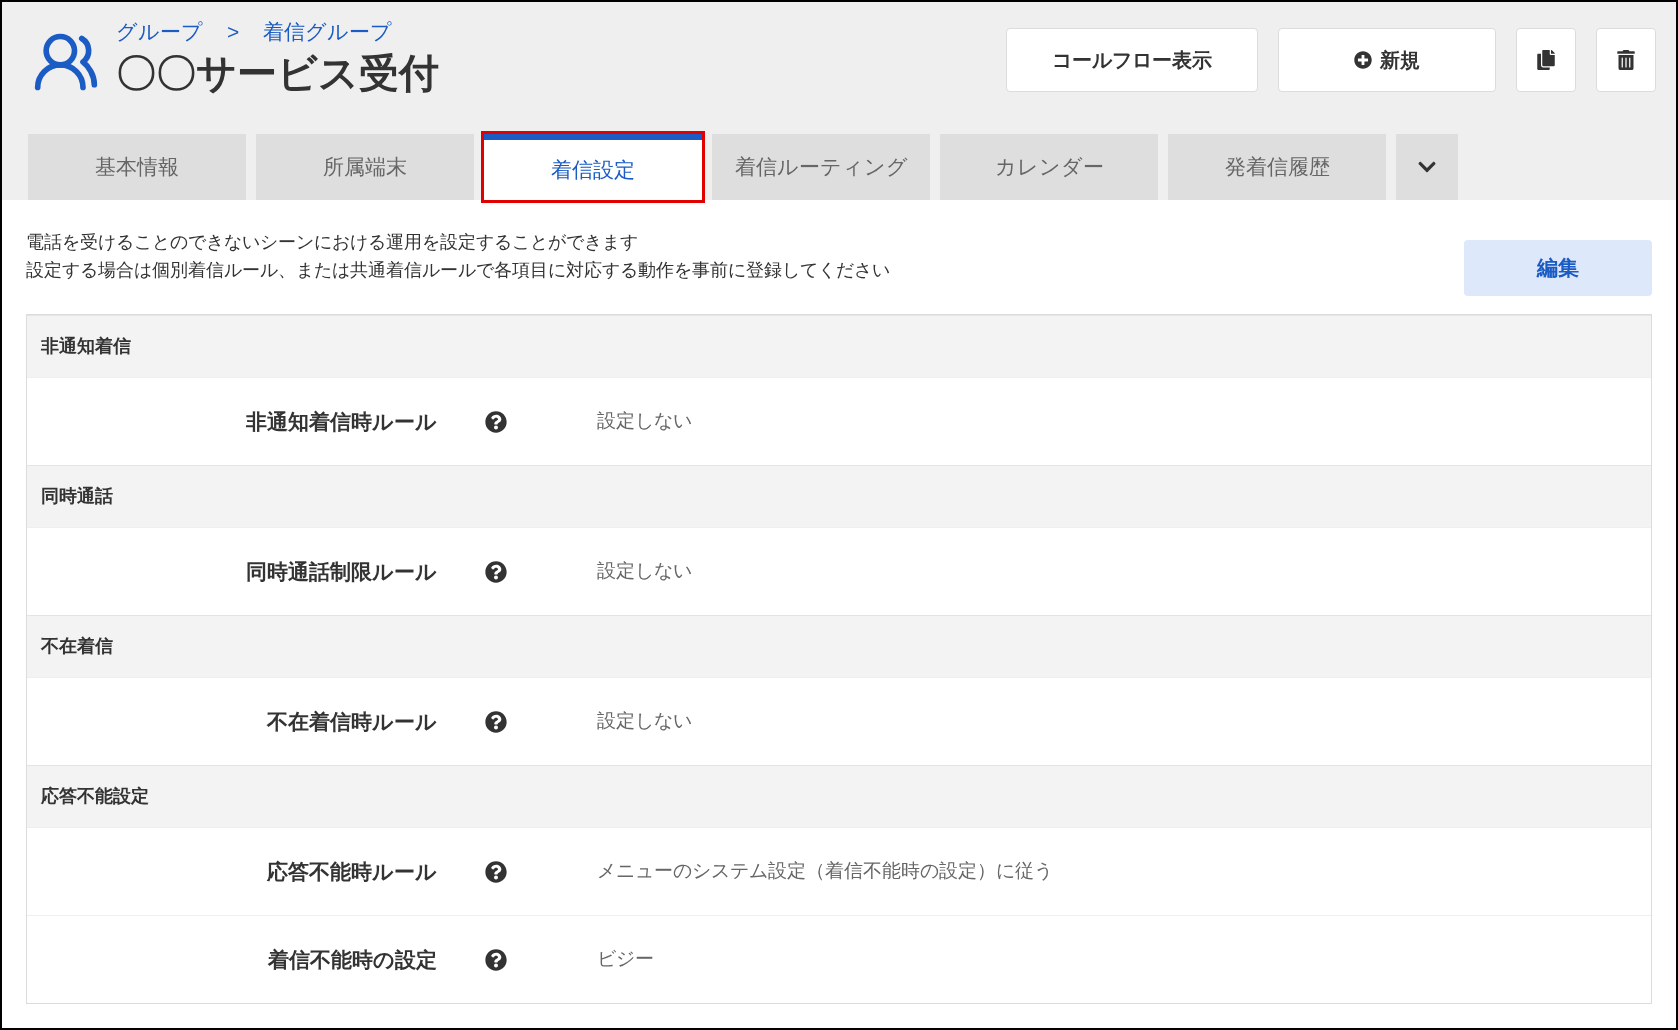 This screenshot has height=1030, width=1678. I want to click on copy-button, so click(1546, 60).